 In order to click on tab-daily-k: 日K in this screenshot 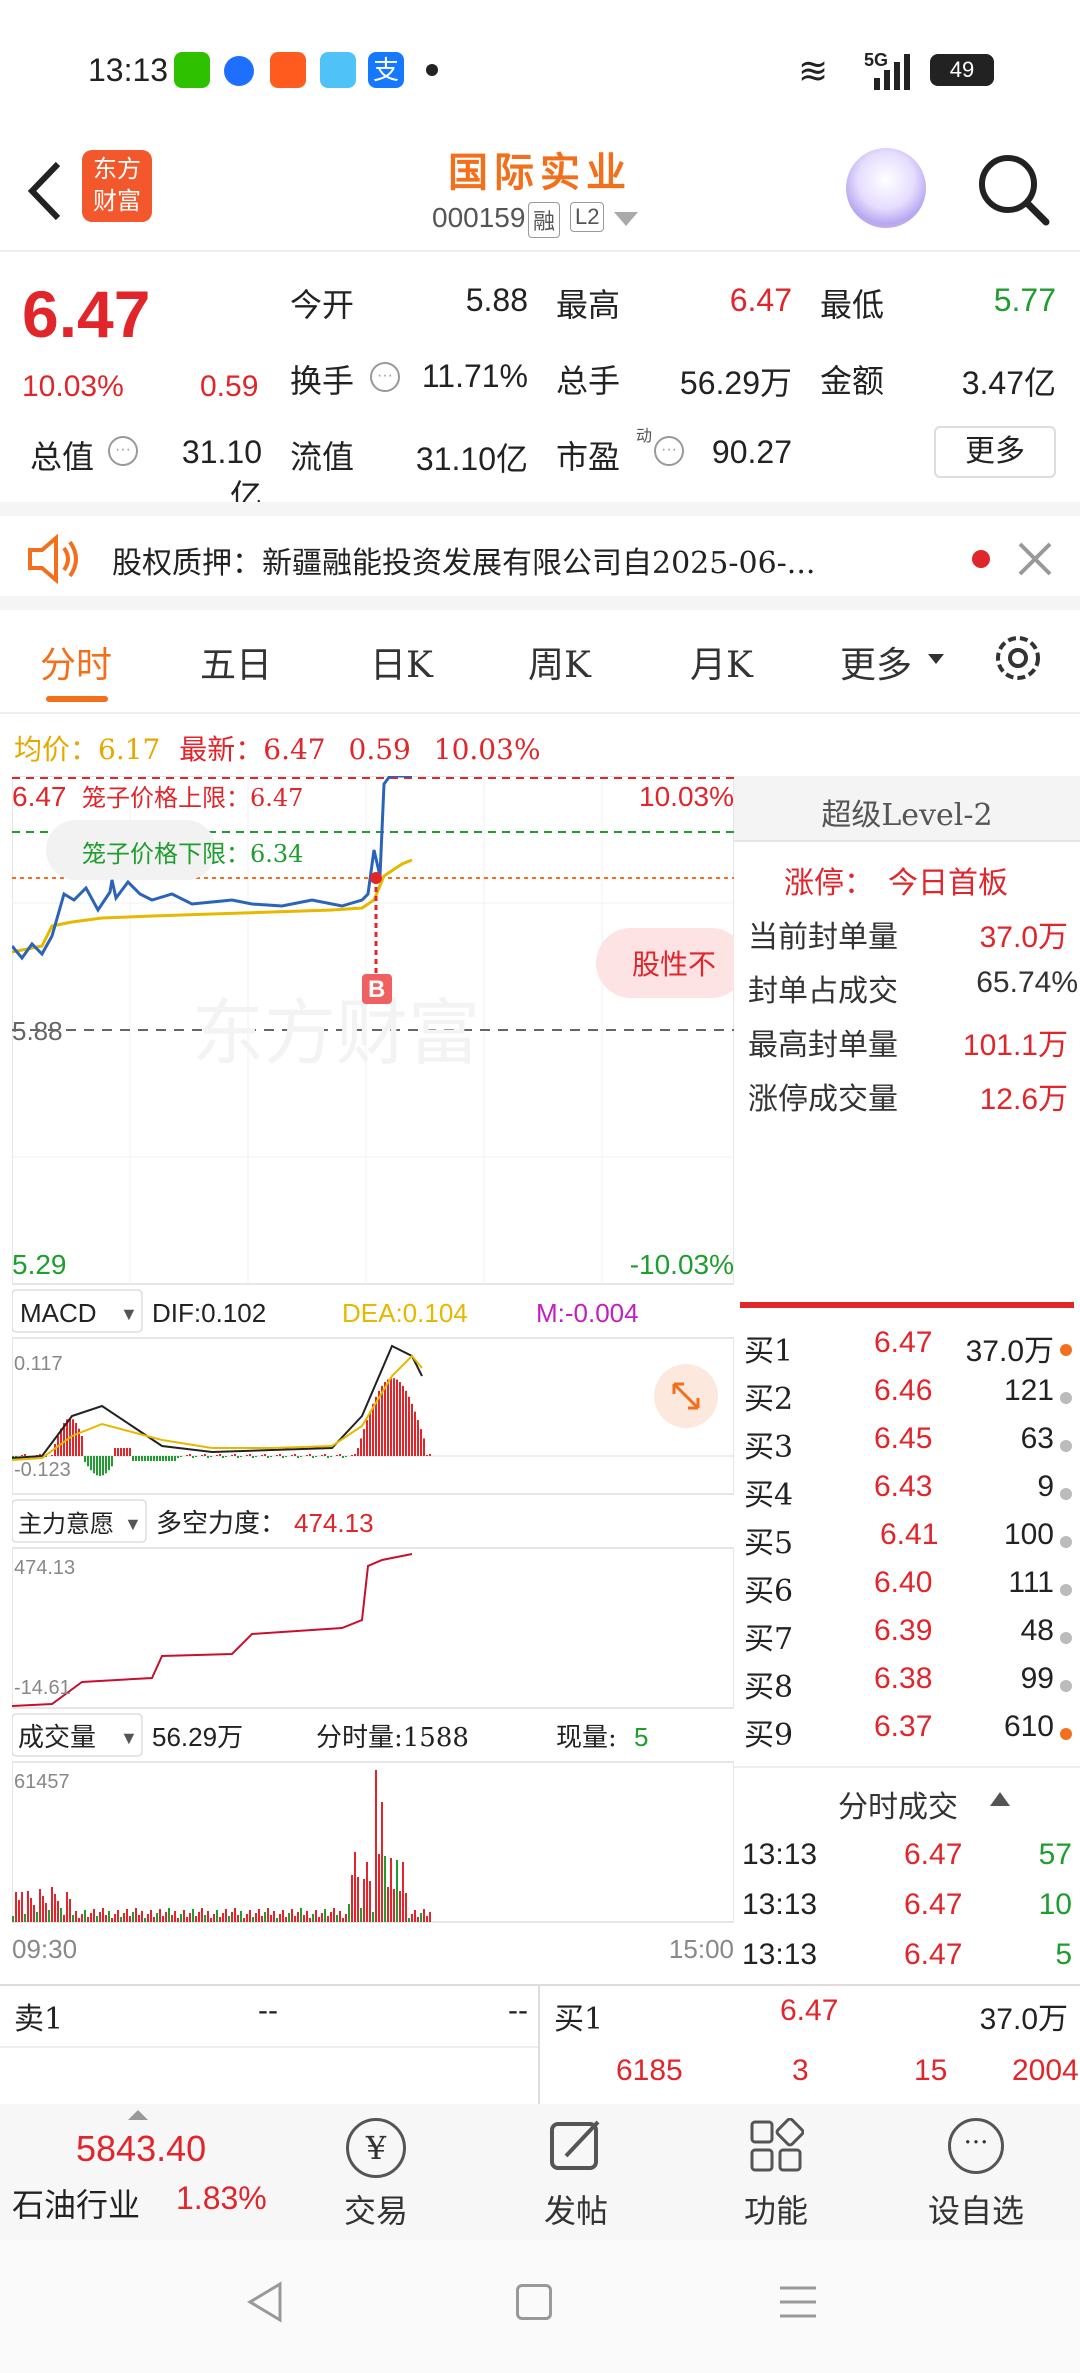, I will do `click(401, 662)`.